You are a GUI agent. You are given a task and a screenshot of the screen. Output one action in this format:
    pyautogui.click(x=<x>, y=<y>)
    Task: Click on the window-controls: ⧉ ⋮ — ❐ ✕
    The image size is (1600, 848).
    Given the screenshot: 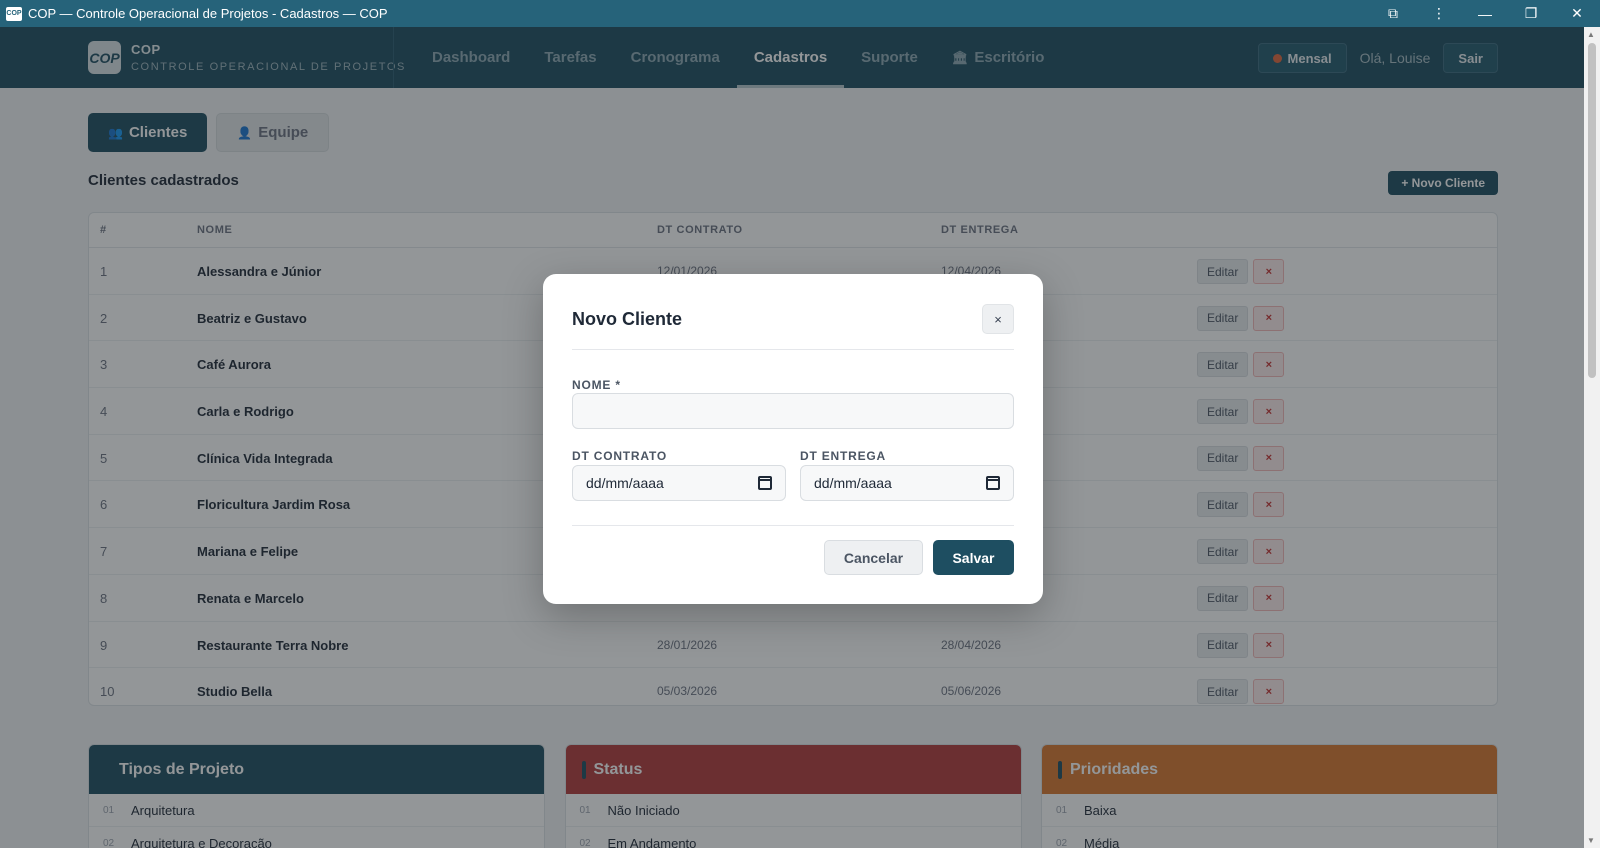 What is the action you would take?
    pyautogui.click(x=1485, y=13)
    